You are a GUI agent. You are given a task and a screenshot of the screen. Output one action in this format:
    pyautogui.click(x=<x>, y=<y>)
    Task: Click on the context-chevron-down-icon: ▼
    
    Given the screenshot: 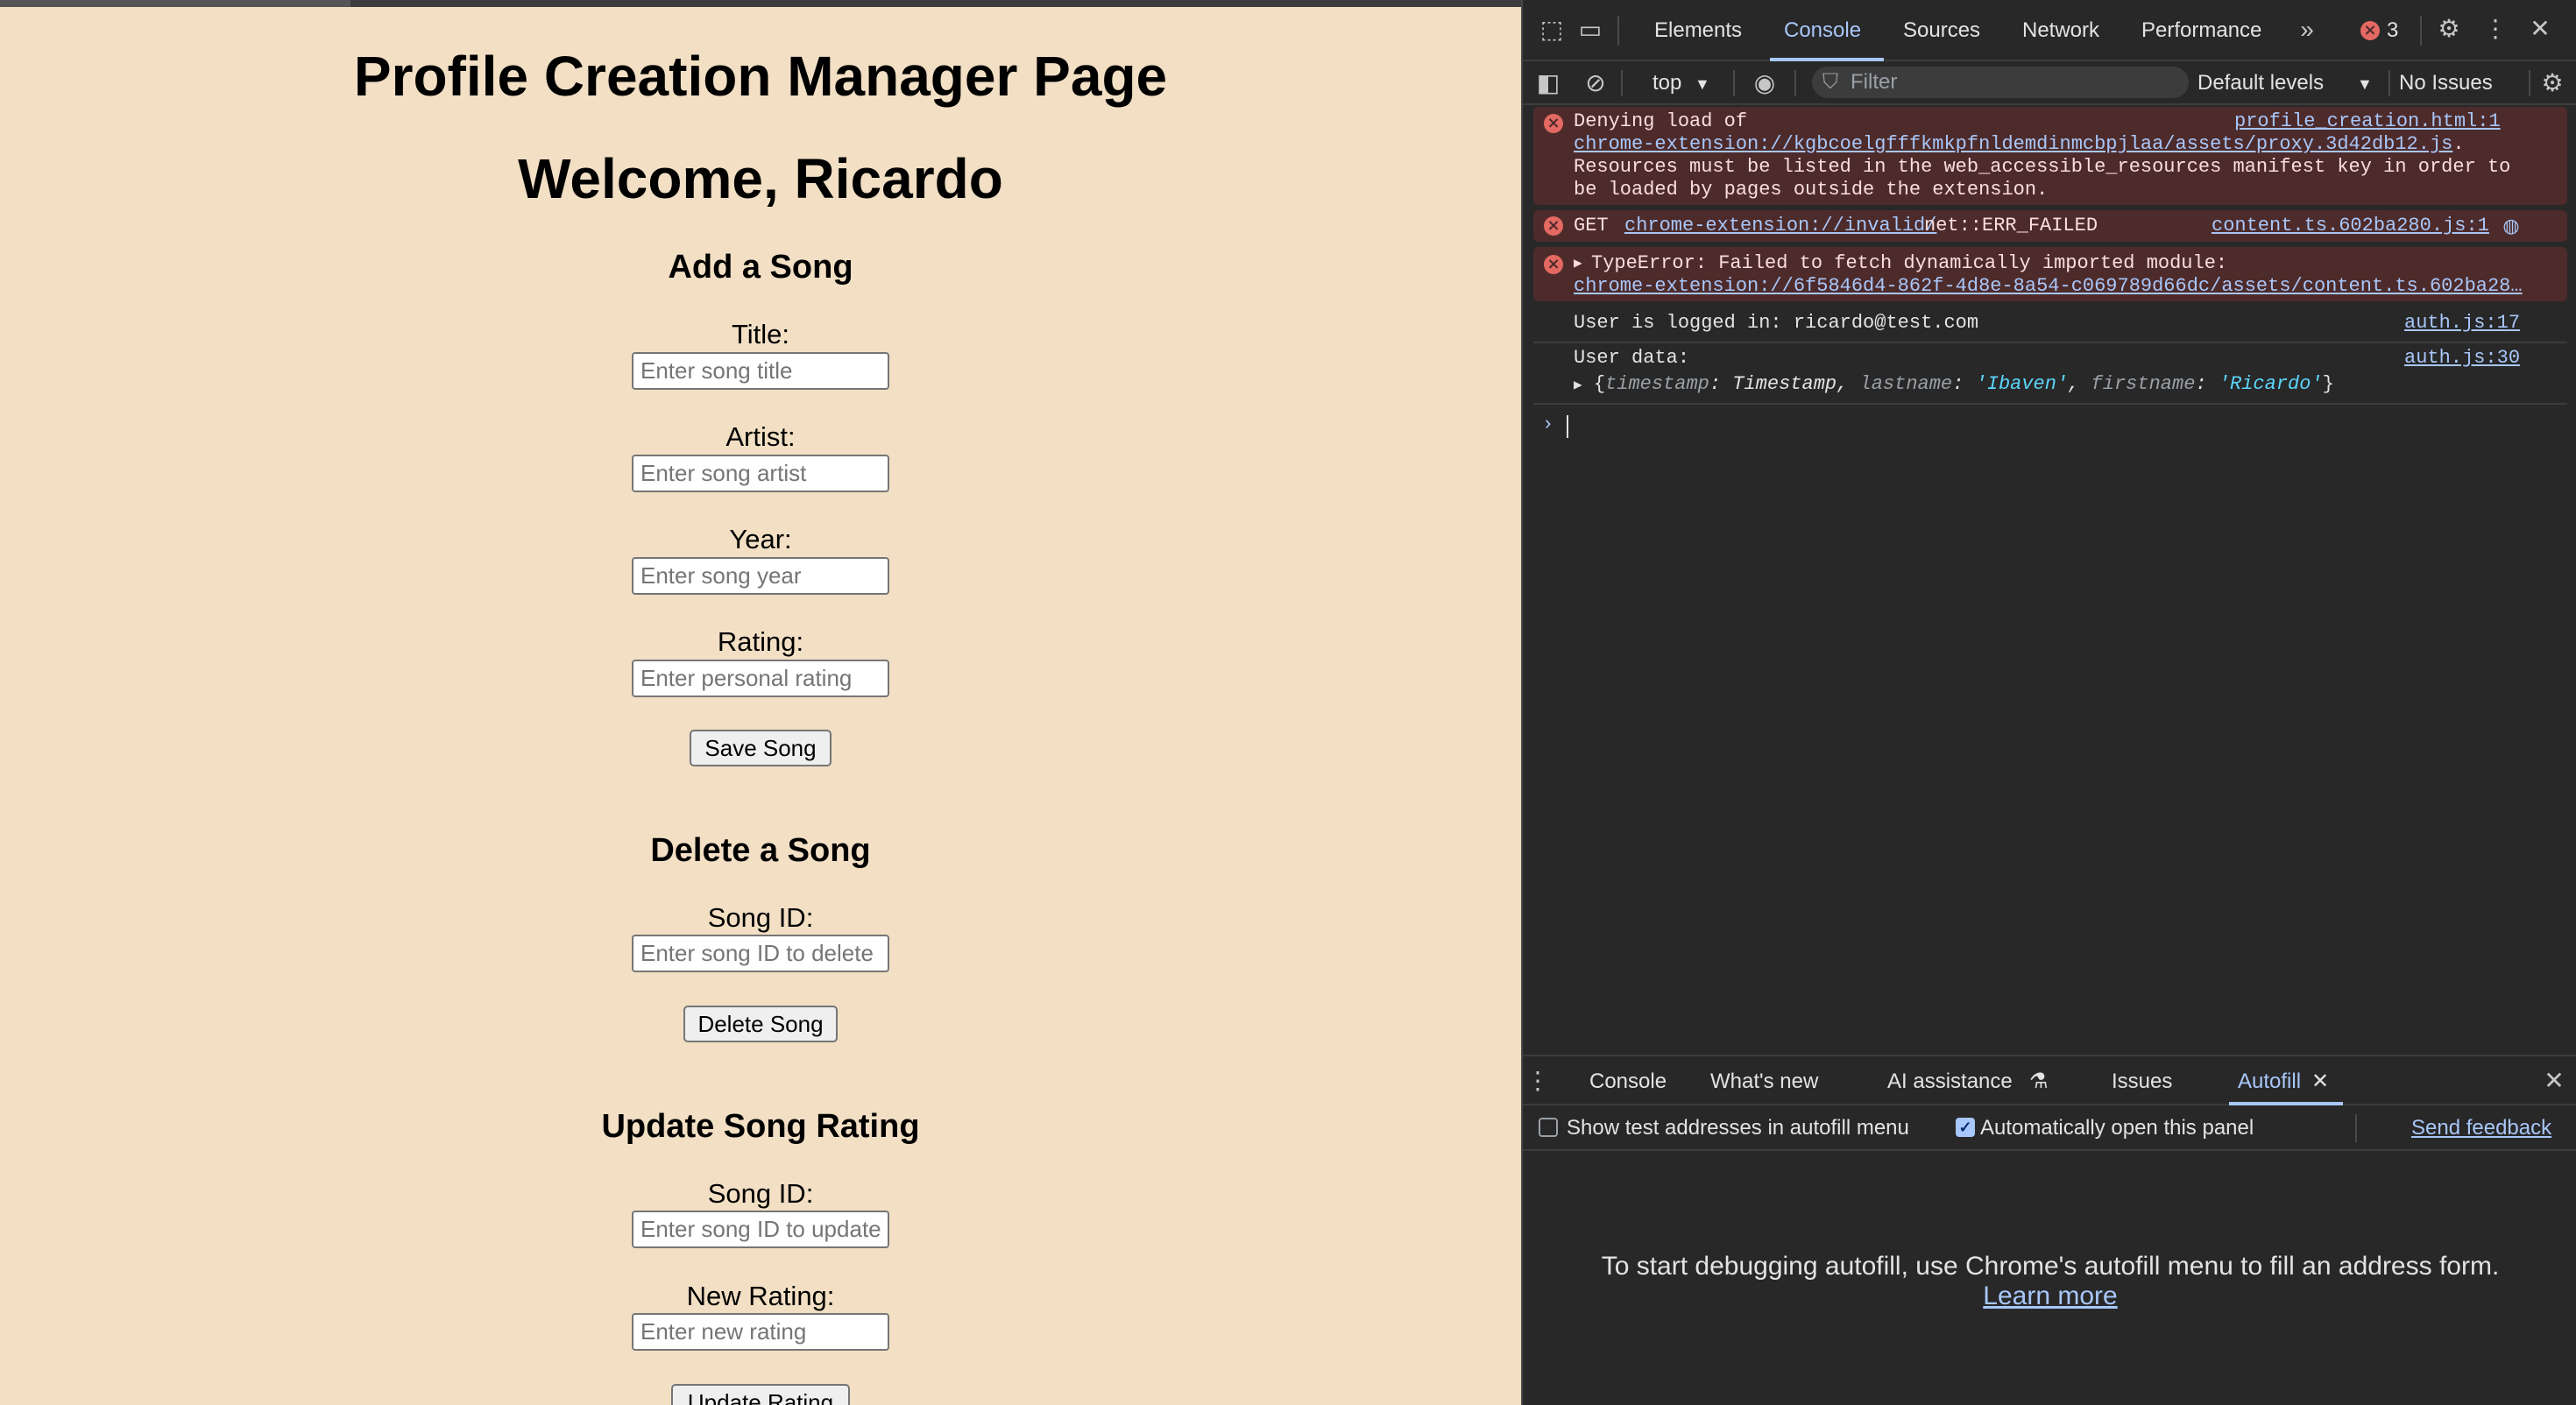 What is the action you would take?
    pyautogui.click(x=1702, y=84)
    